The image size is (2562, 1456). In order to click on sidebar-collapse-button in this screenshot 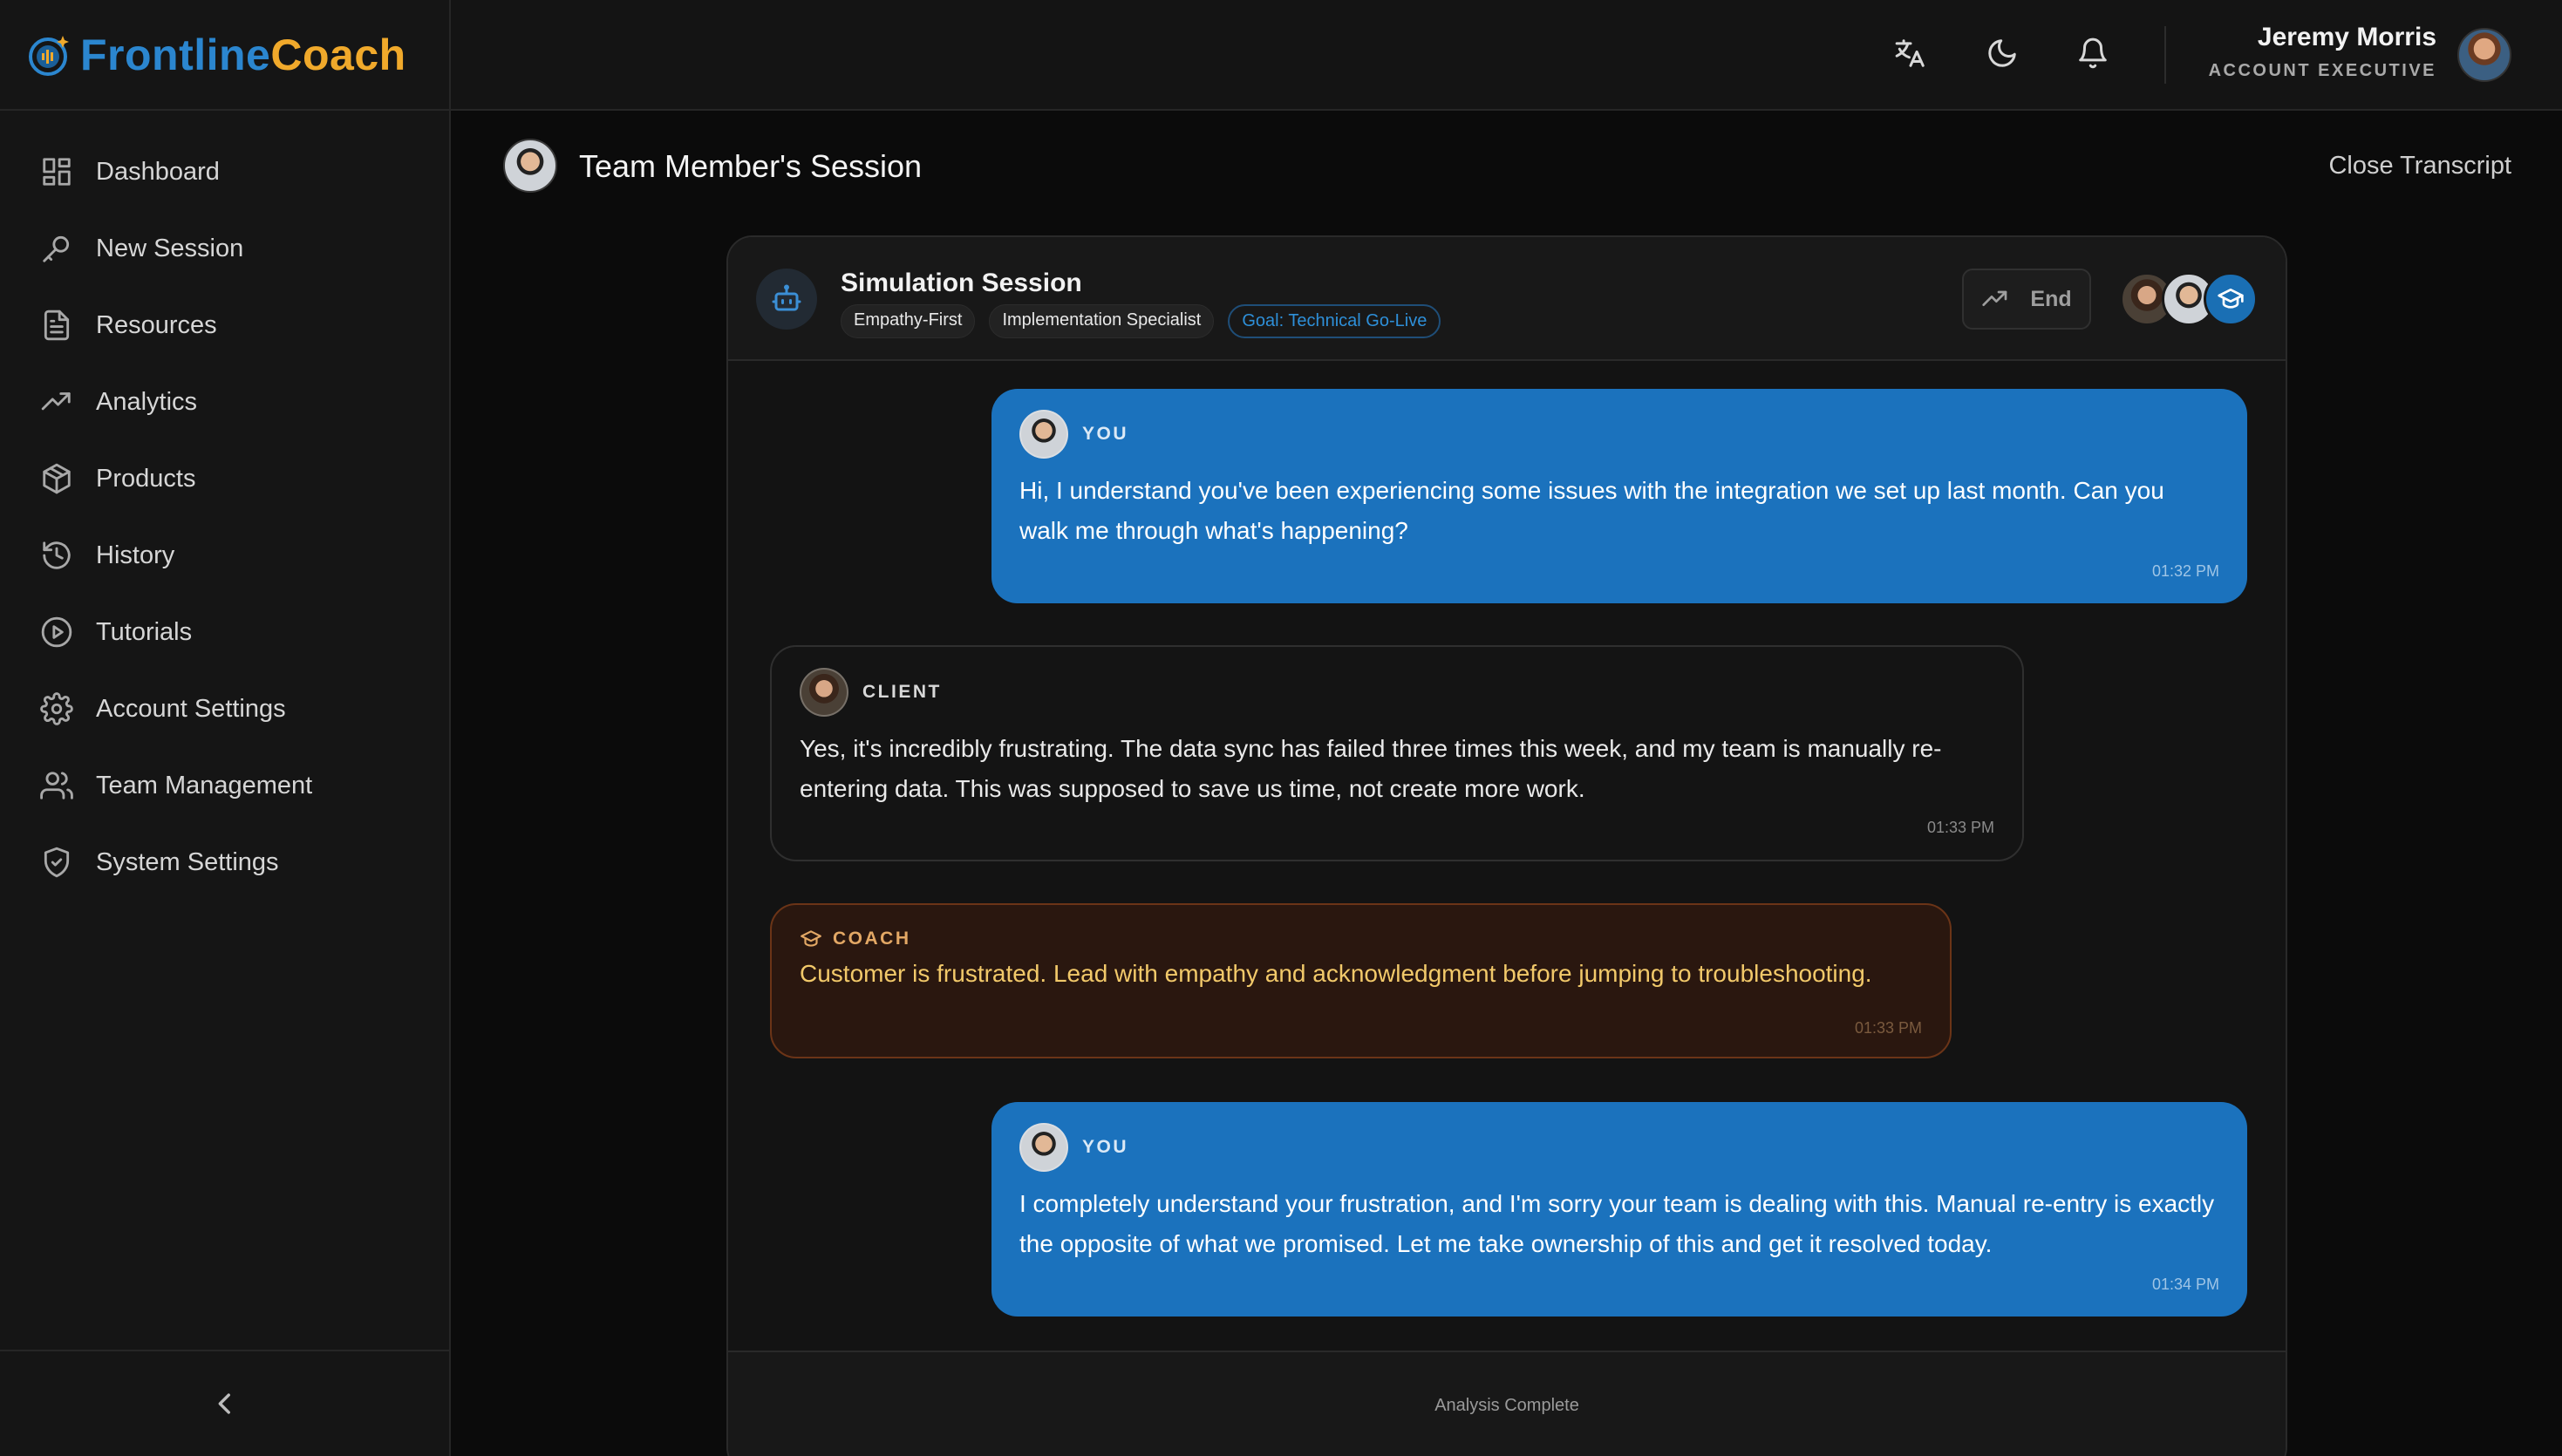, I will do `click(224, 1403)`.